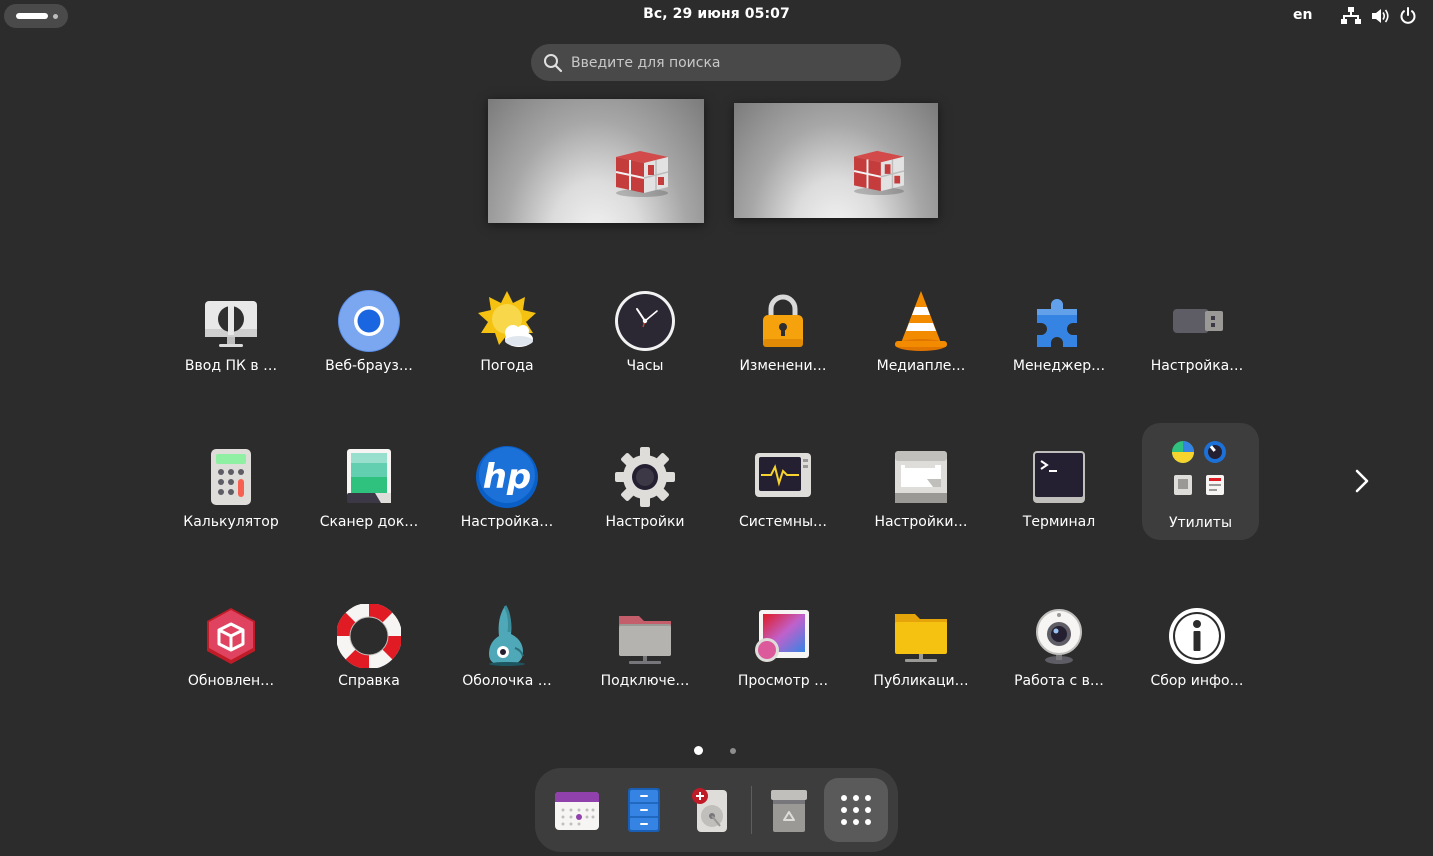  Describe the element at coordinates (1198, 321) in the screenshot. I see `usb-icon` at that location.